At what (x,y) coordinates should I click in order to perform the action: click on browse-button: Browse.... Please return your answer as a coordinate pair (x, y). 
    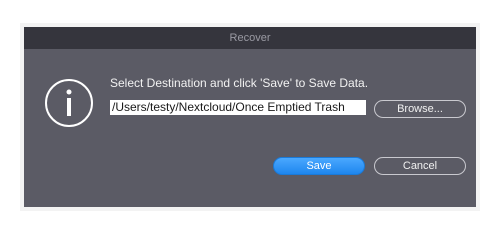
    Looking at the image, I should click on (420, 109).